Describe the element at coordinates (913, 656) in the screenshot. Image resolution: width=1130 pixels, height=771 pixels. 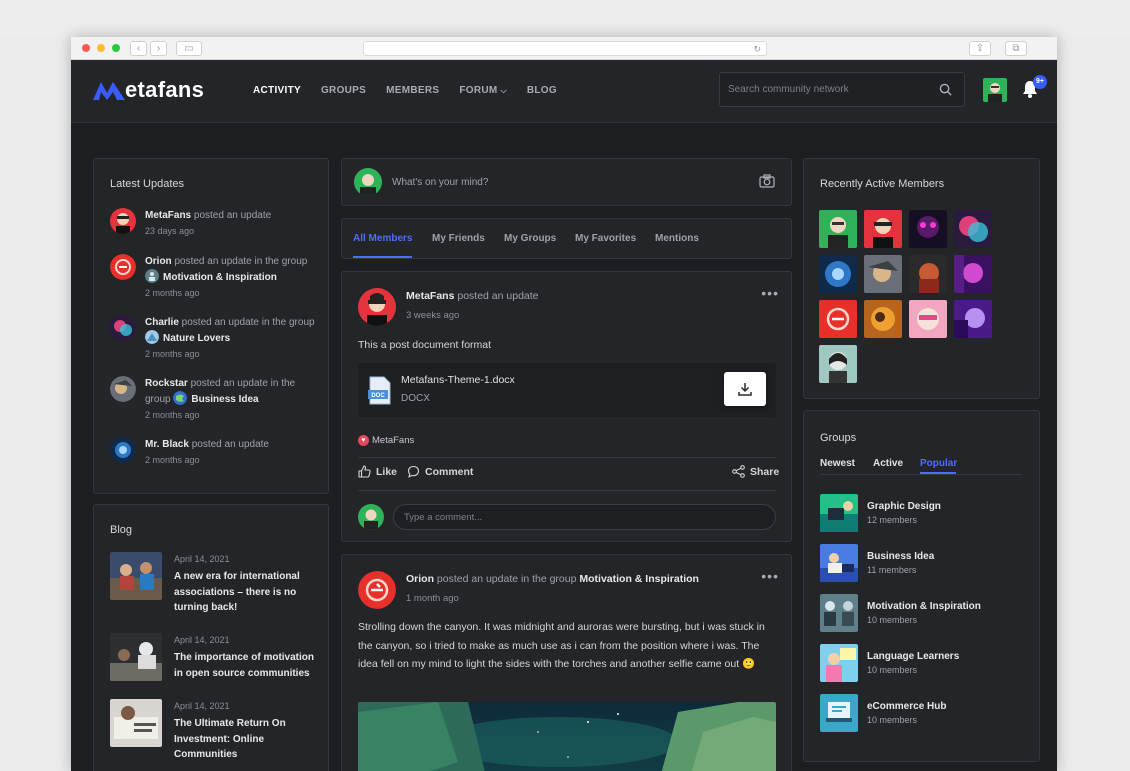
I see `group-name: Language Learners` at that location.